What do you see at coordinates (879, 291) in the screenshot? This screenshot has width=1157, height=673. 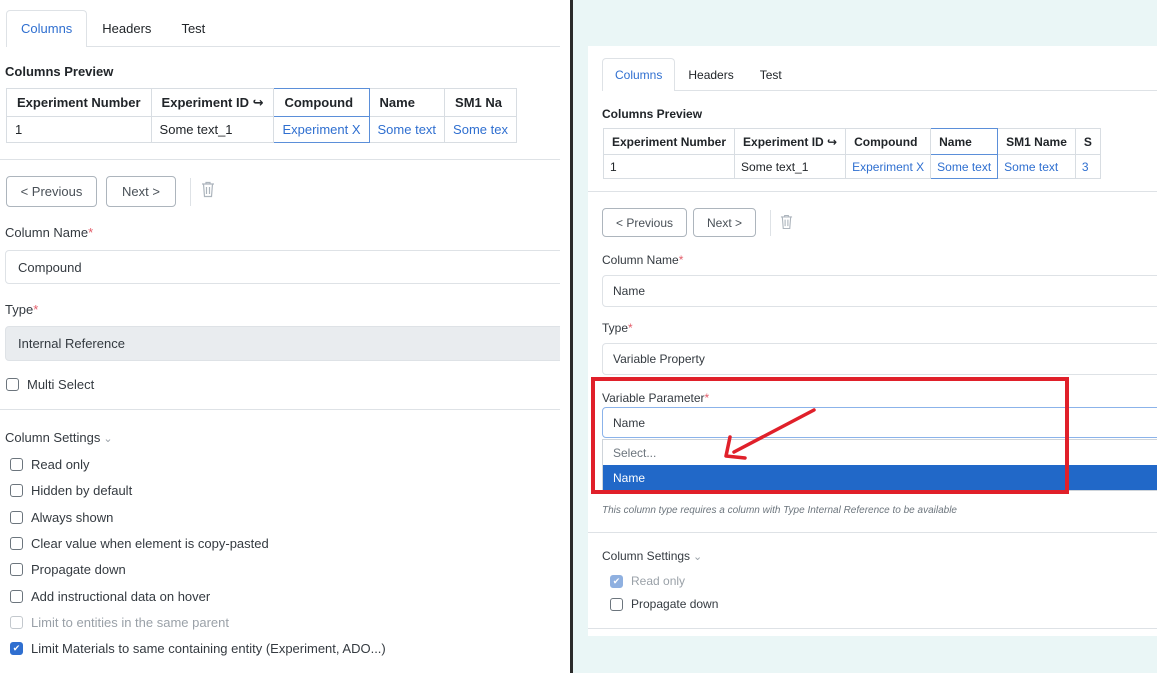 I see `column-name-input: Name` at bounding box center [879, 291].